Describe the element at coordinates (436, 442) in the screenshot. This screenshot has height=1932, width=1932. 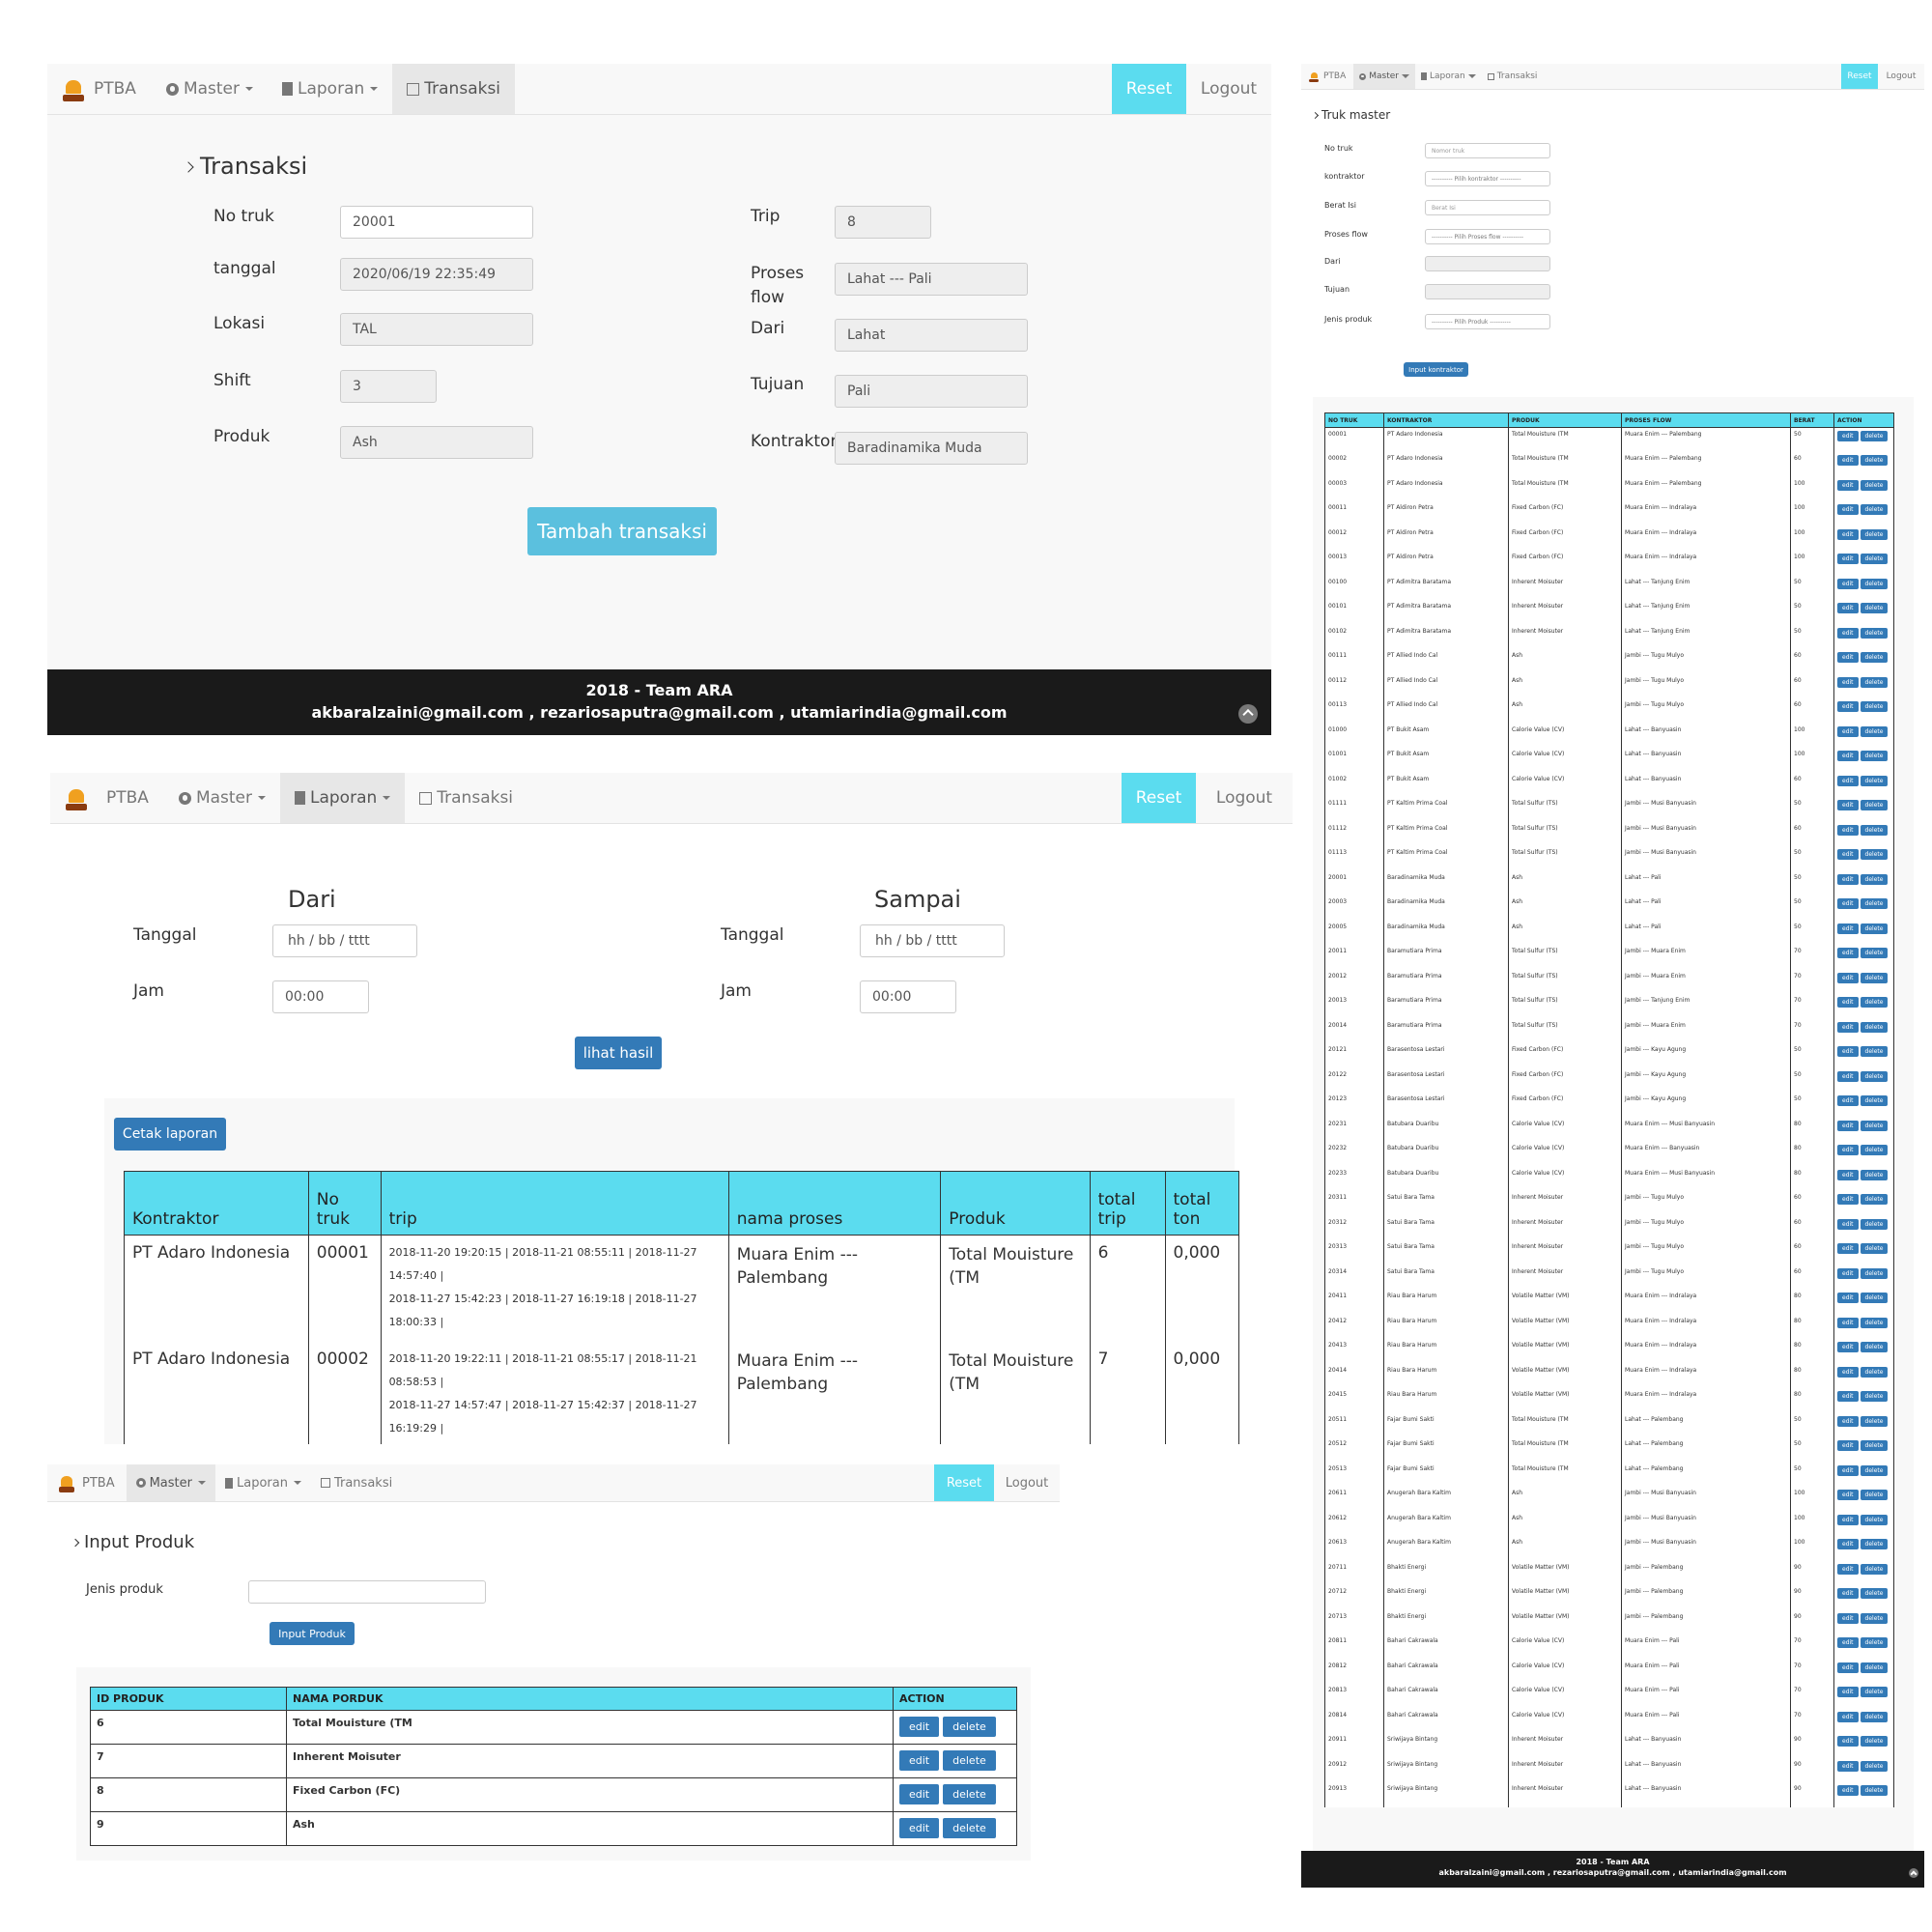
I see `produk-input: Ash` at that location.